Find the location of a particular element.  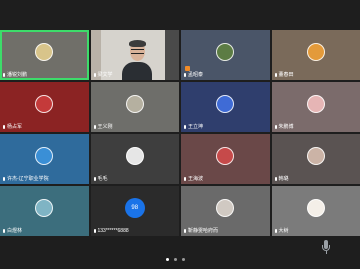

participant-name: 梁文学 is located at coordinates (103, 75).